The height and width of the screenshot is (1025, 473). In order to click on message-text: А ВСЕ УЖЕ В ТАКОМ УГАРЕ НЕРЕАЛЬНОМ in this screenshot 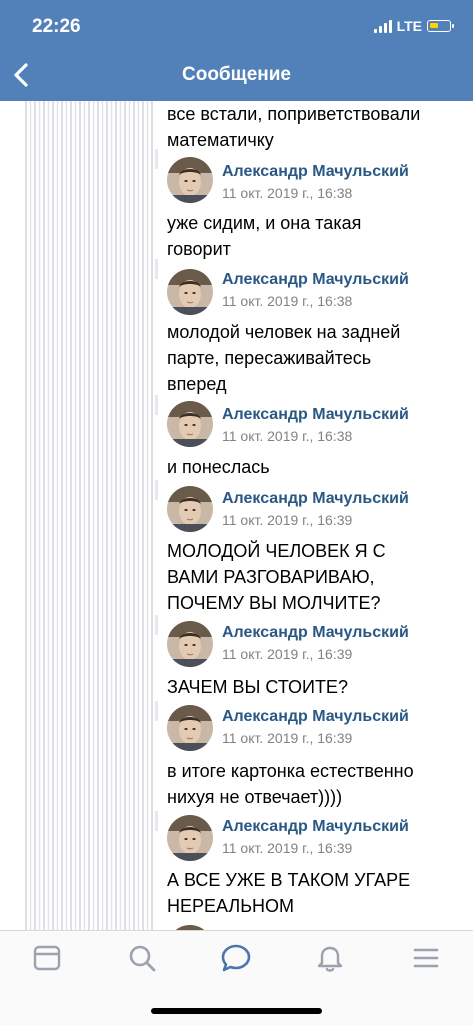, I will do `click(289, 893)`.